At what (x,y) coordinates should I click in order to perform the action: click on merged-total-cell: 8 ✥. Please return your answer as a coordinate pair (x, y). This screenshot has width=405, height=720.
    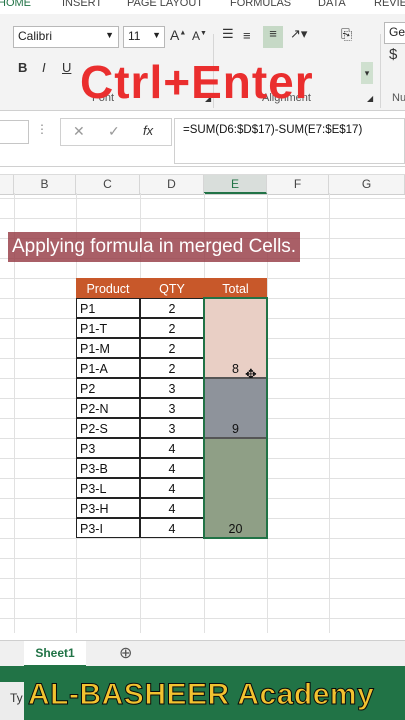
    Looking at the image, I should click on (235, 340).